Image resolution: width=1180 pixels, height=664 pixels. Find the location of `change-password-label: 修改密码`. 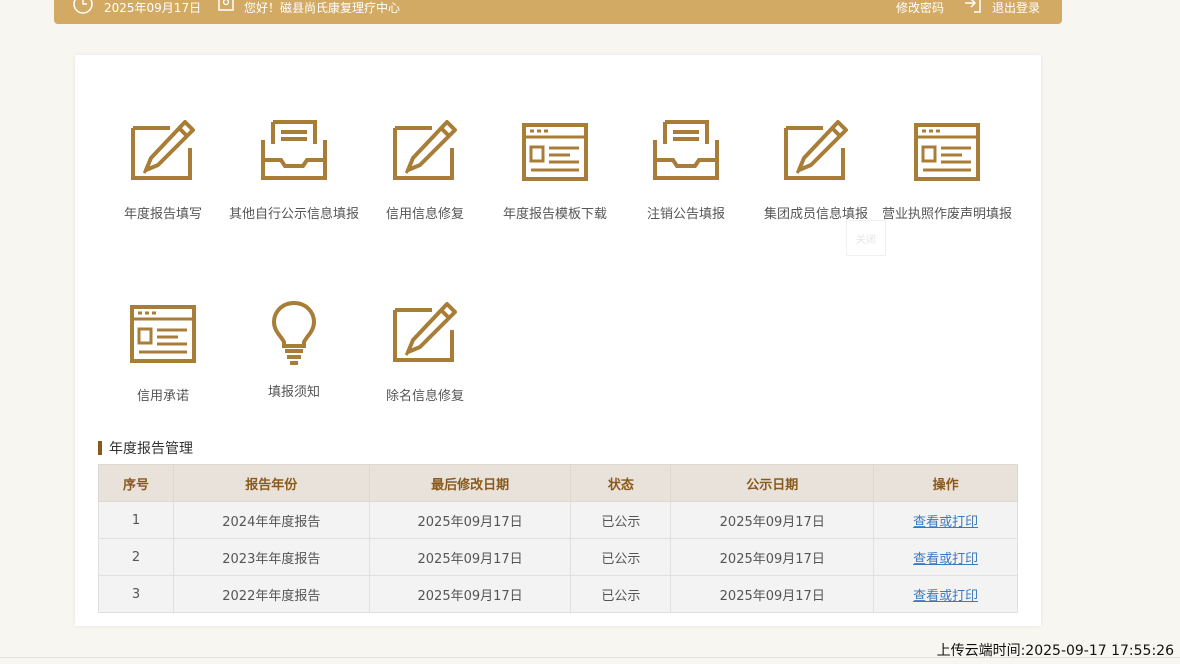

change-password-label: 修改密码 is located at coordinates (920, 8).